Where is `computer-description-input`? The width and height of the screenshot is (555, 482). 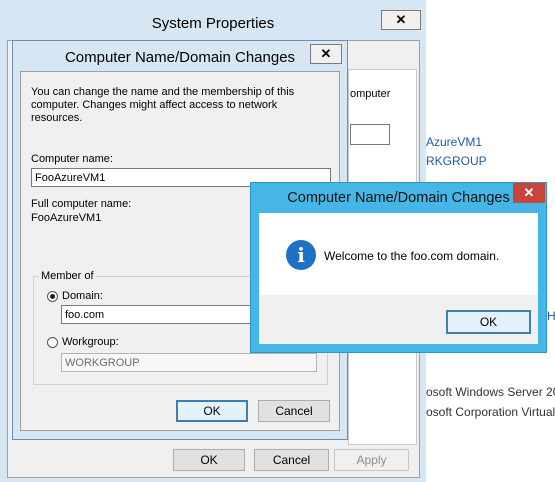 computer-description-input is located at coordinates (370, 134).